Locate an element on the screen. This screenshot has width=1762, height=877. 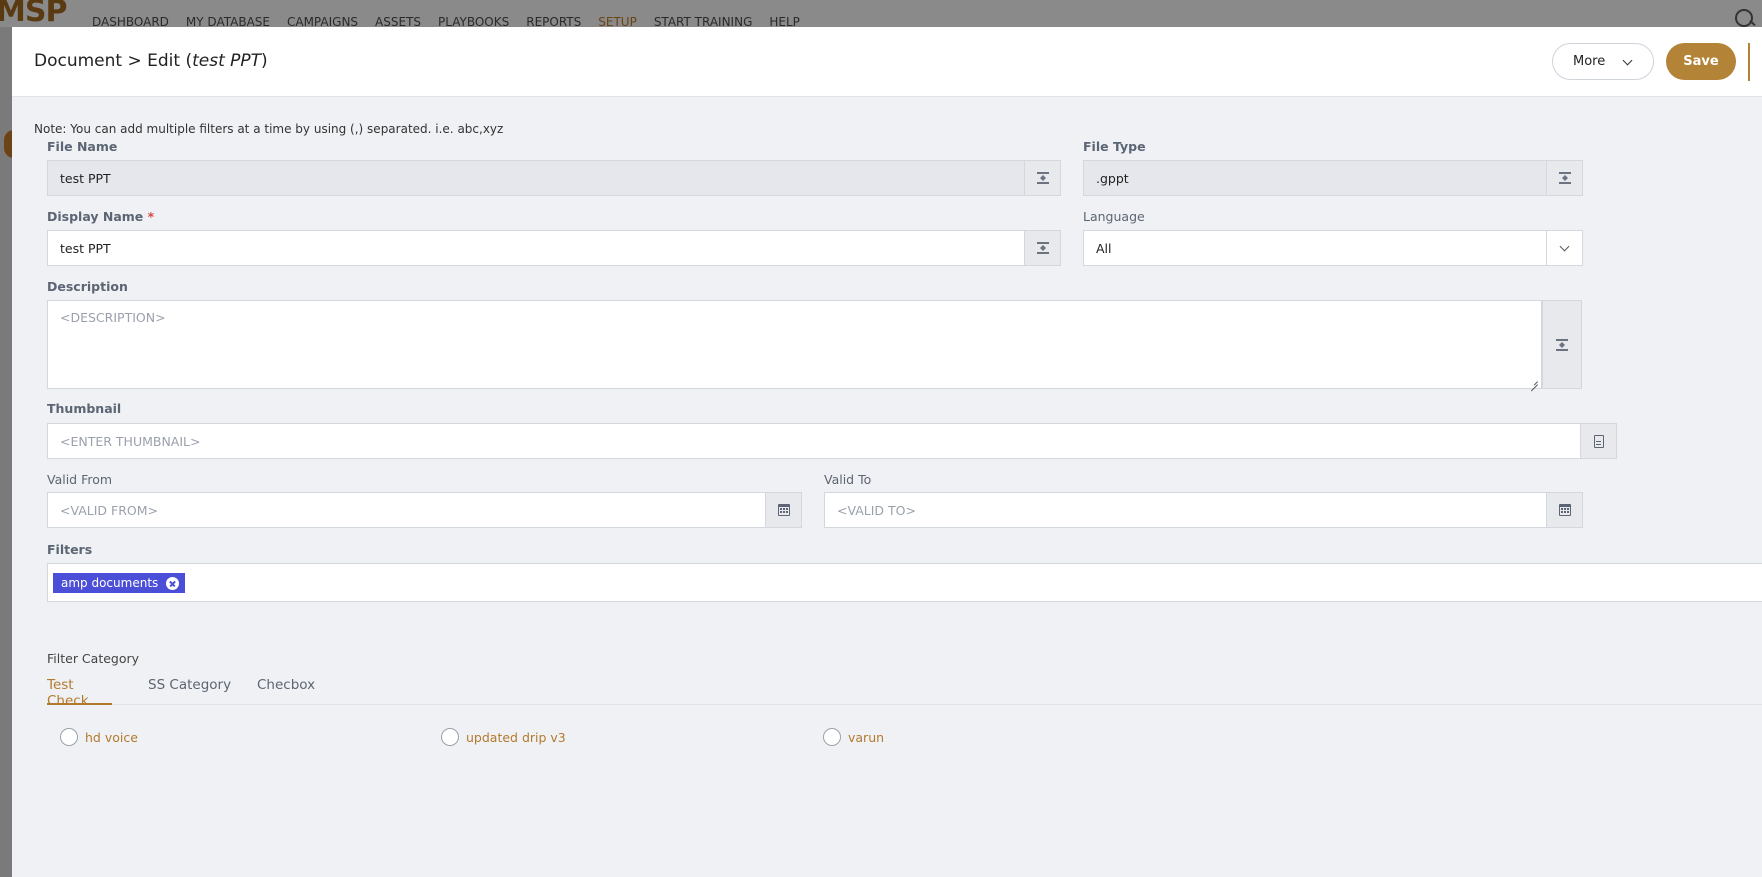
tab-checbox: Checbox is located at coordinates (286, 691).